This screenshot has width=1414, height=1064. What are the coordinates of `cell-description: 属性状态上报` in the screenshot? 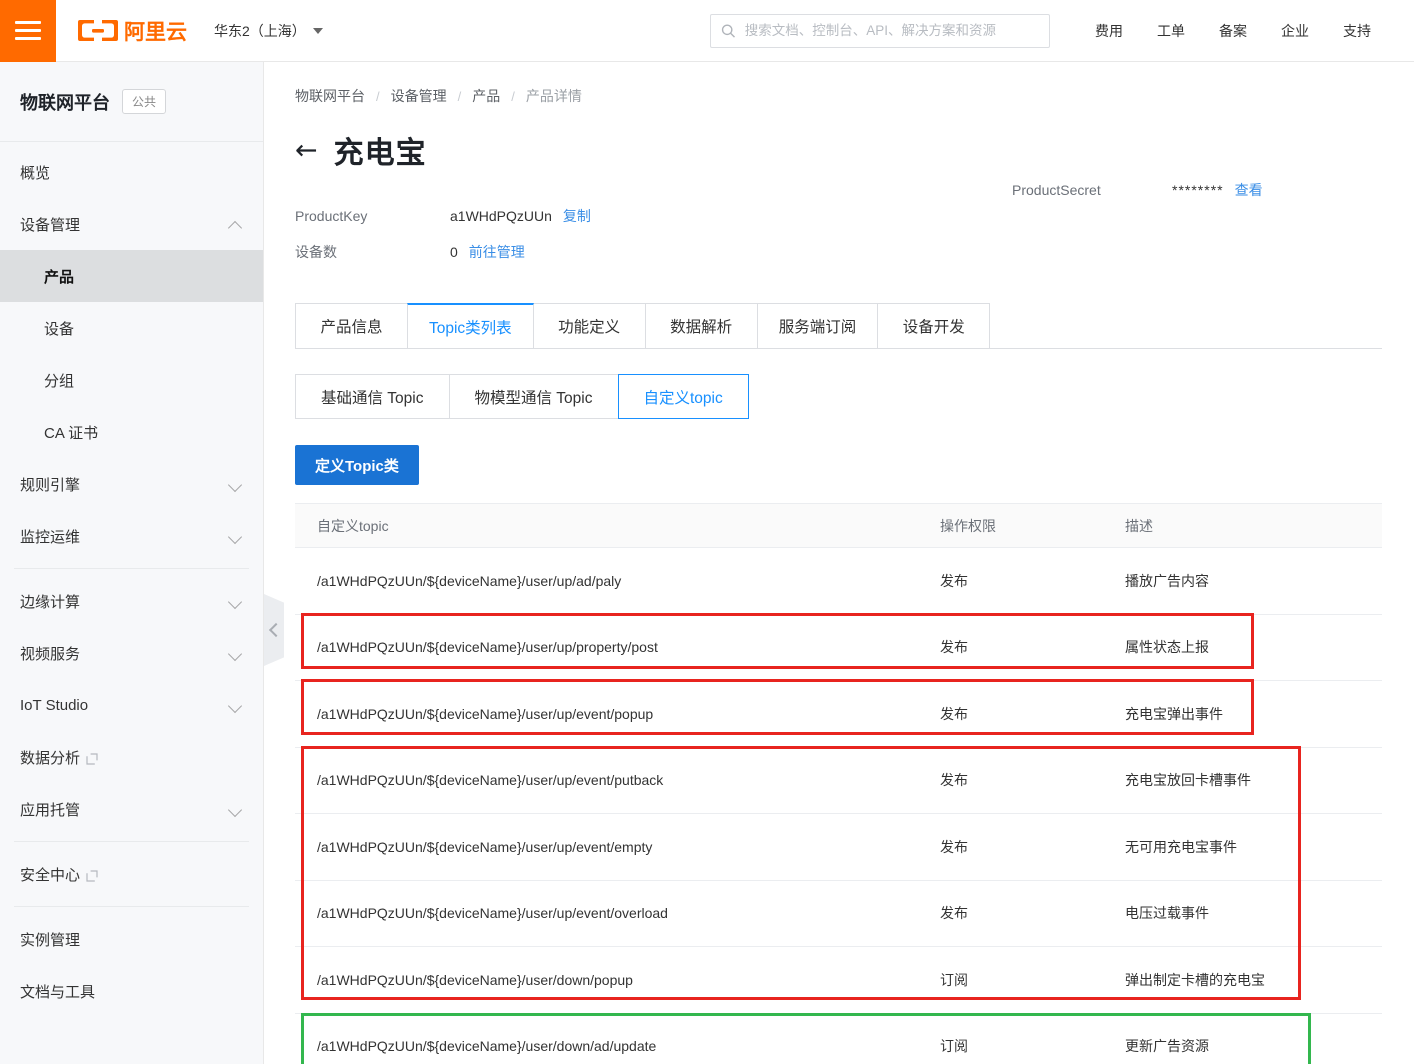 It's located at (1167, 647).